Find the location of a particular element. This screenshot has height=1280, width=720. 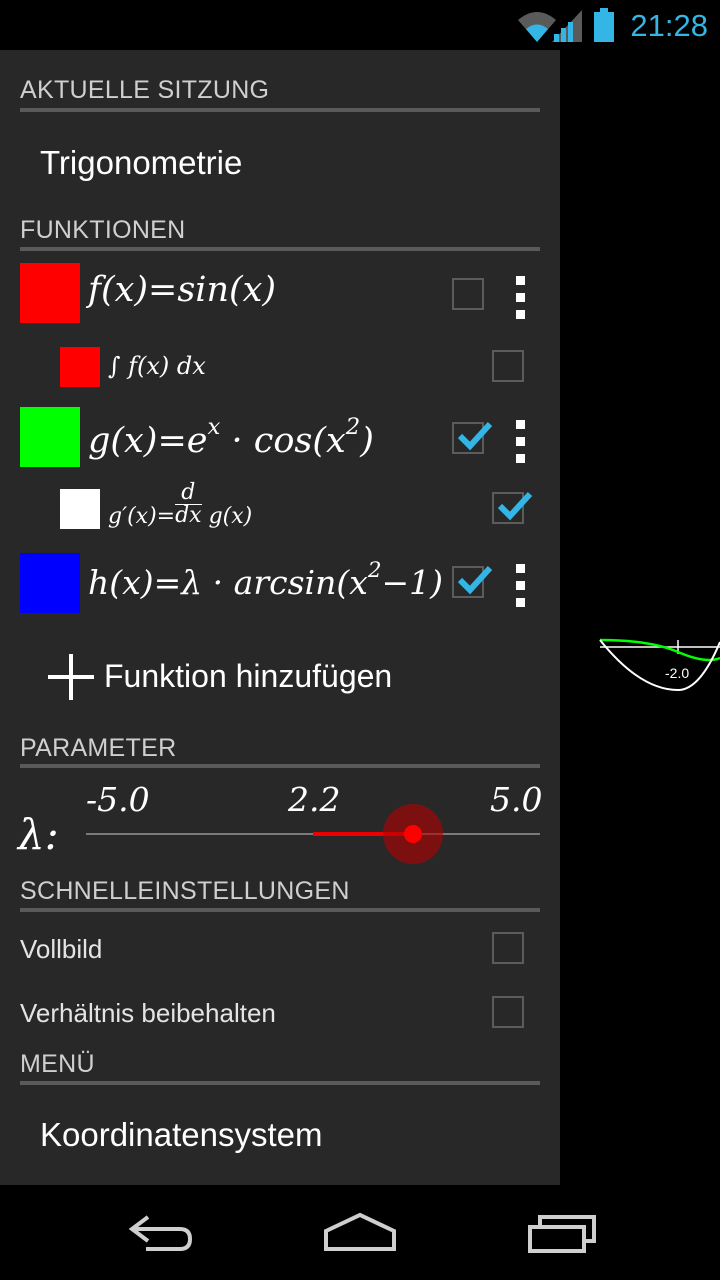

section-header-parameter: PARAMETER is located at coordinates (98, 748).